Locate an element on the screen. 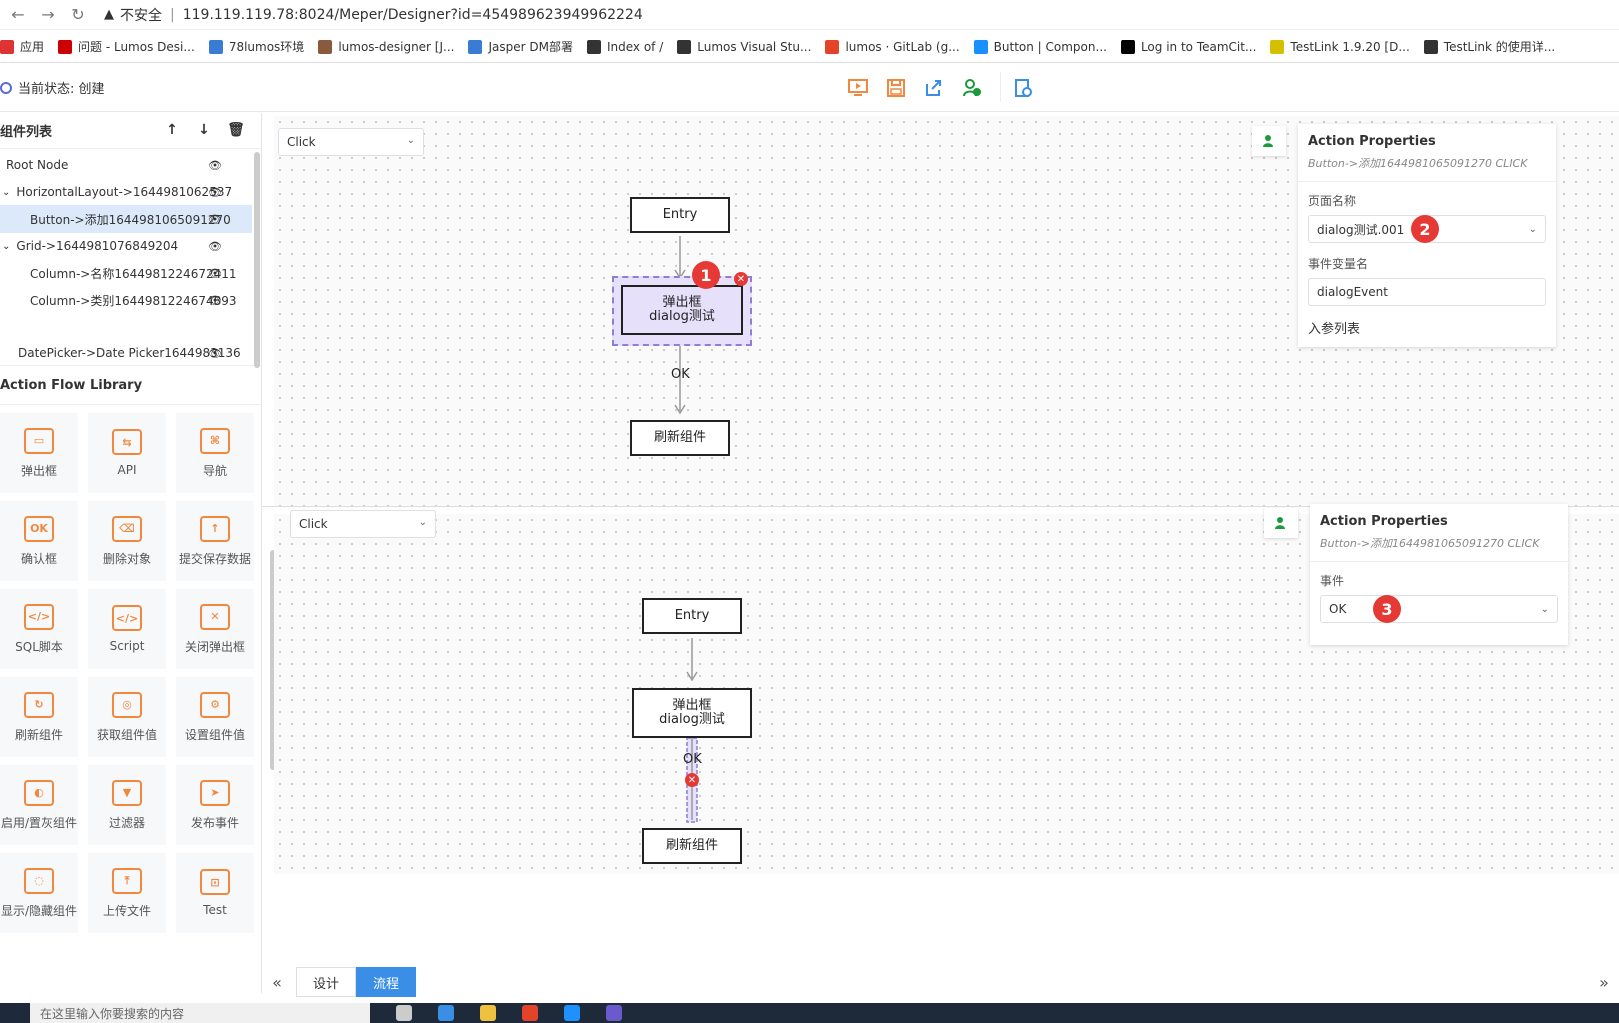  publish-icon is located at coordinates (972, 88).